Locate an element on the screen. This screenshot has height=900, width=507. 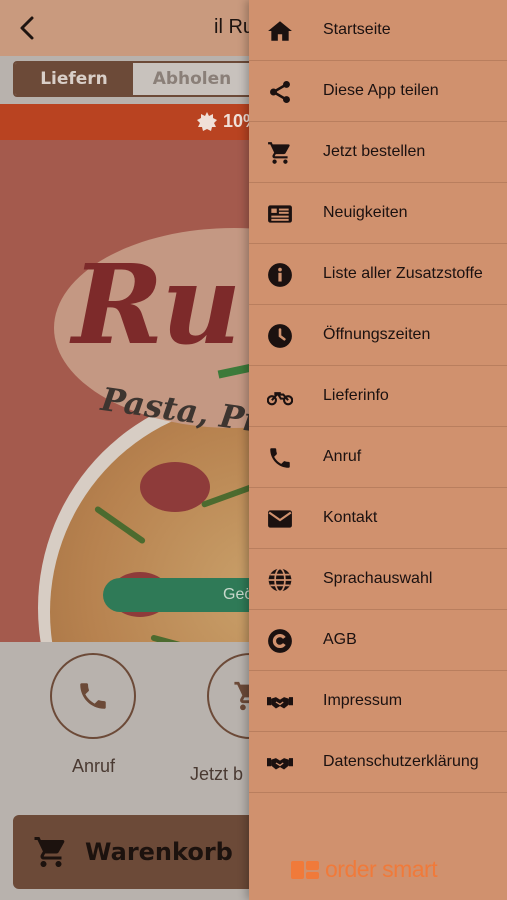
menu-item-label: Kontakt is located at coordinates (350, 517).